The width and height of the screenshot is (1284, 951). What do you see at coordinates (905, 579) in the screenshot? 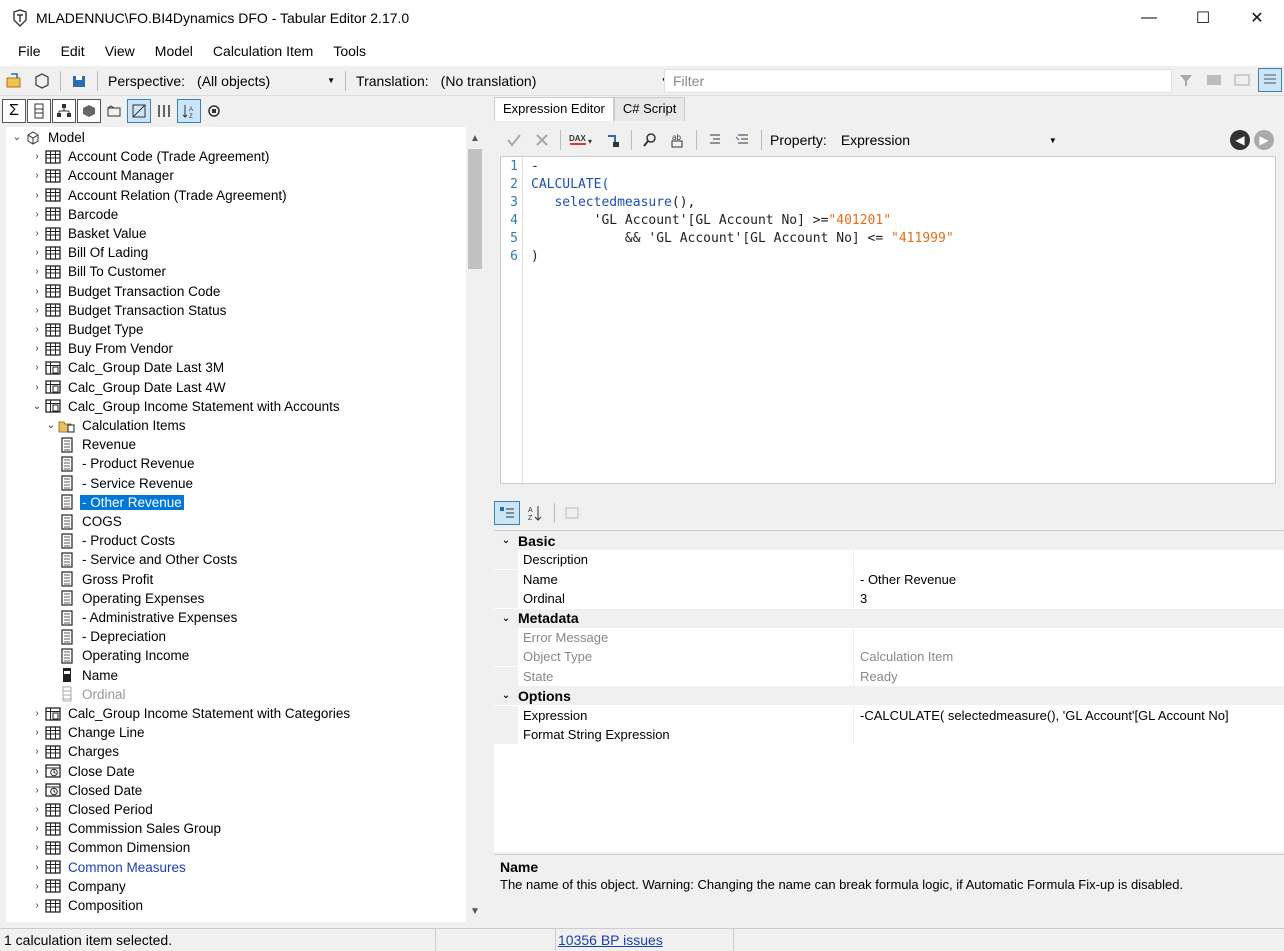
I see `property-value: - Other Revenue` at bounding box center [905, 579].